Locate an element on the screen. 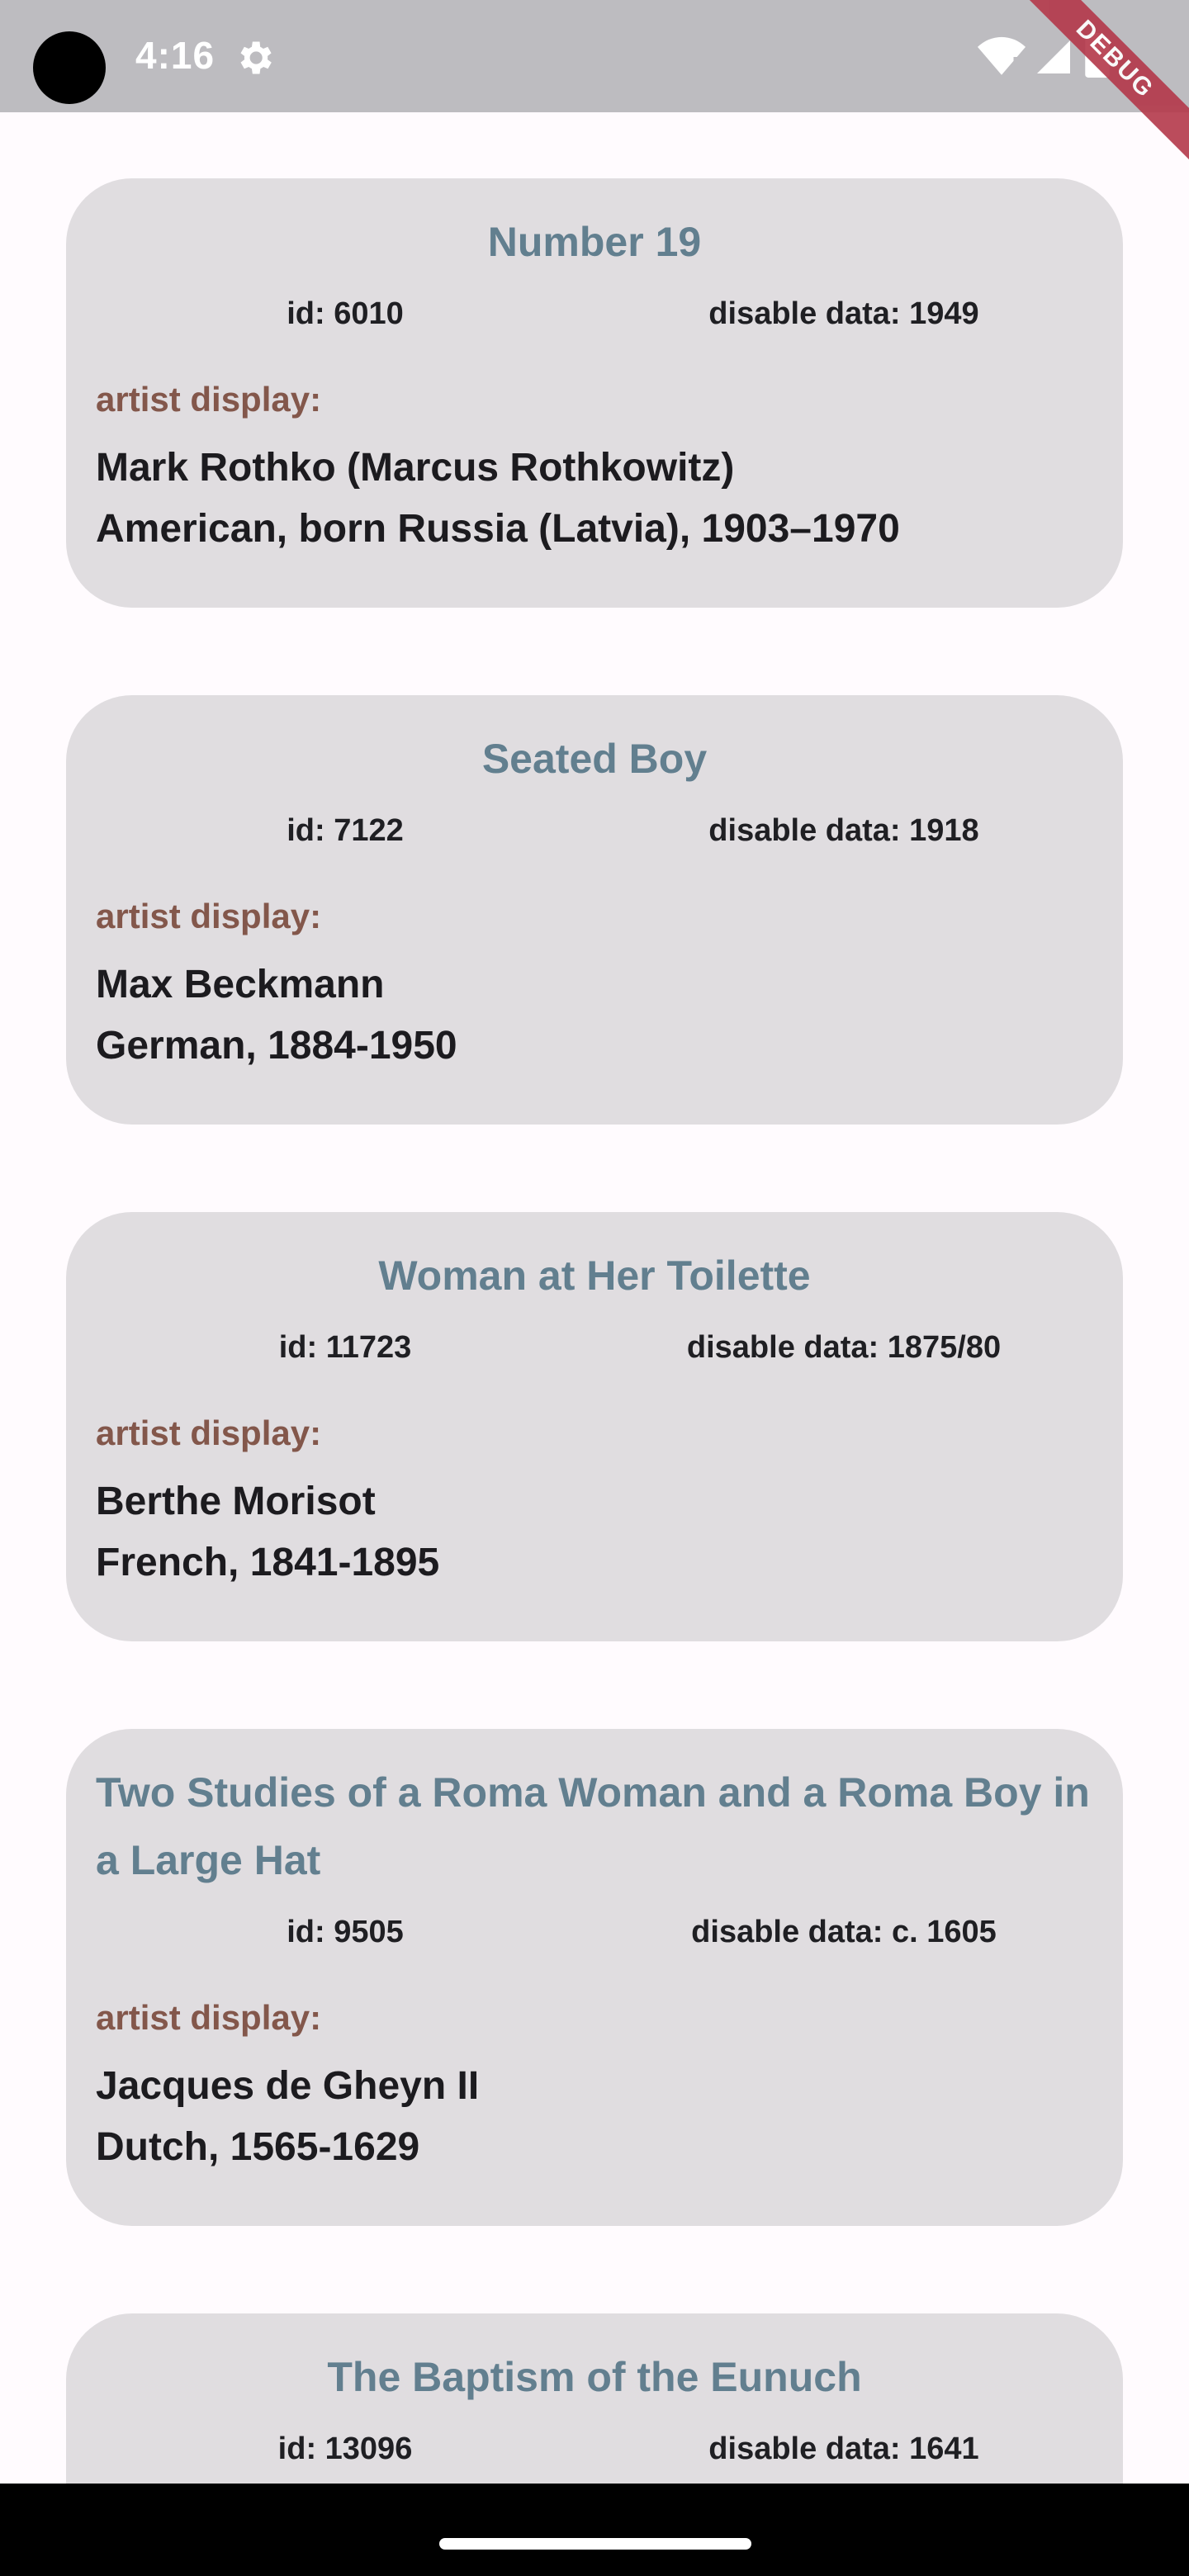  artwork-id: id: 11723 is located at coordinates (345, 1347).